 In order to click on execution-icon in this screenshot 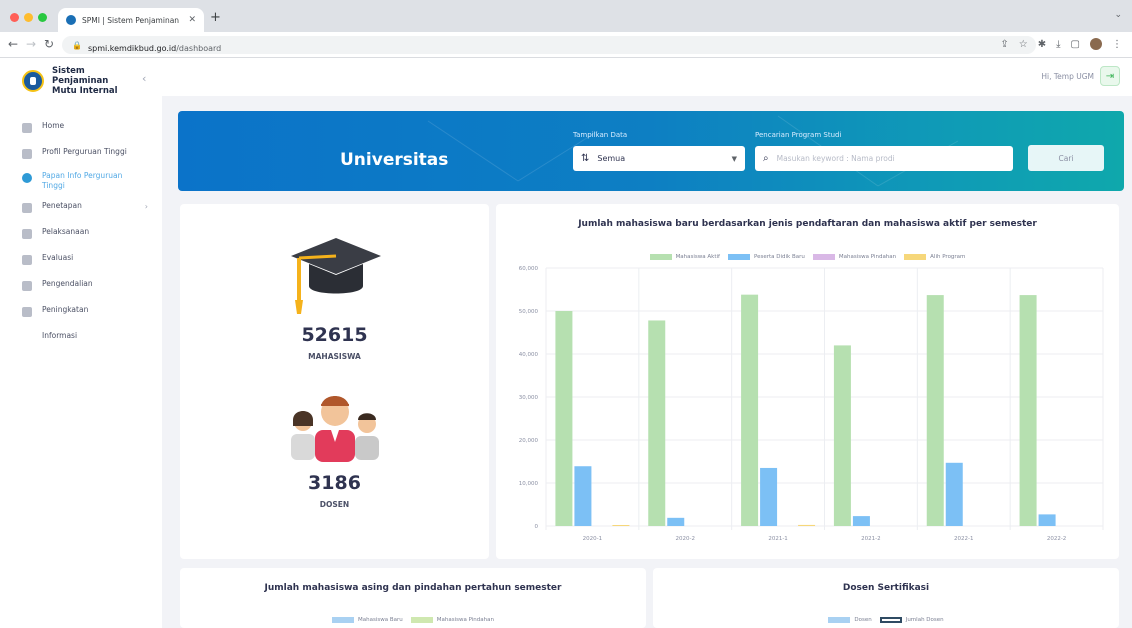, I will do `click(27, 234)`.